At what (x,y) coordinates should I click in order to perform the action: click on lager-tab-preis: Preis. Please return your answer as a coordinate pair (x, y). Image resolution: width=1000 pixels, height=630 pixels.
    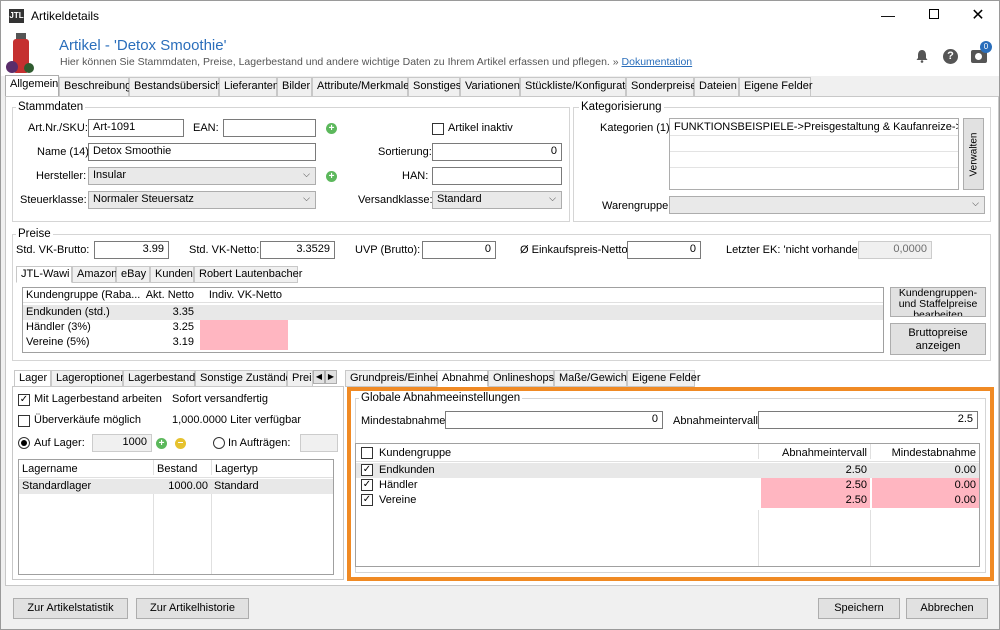
    Looking at the image, I should click on (300, 378).